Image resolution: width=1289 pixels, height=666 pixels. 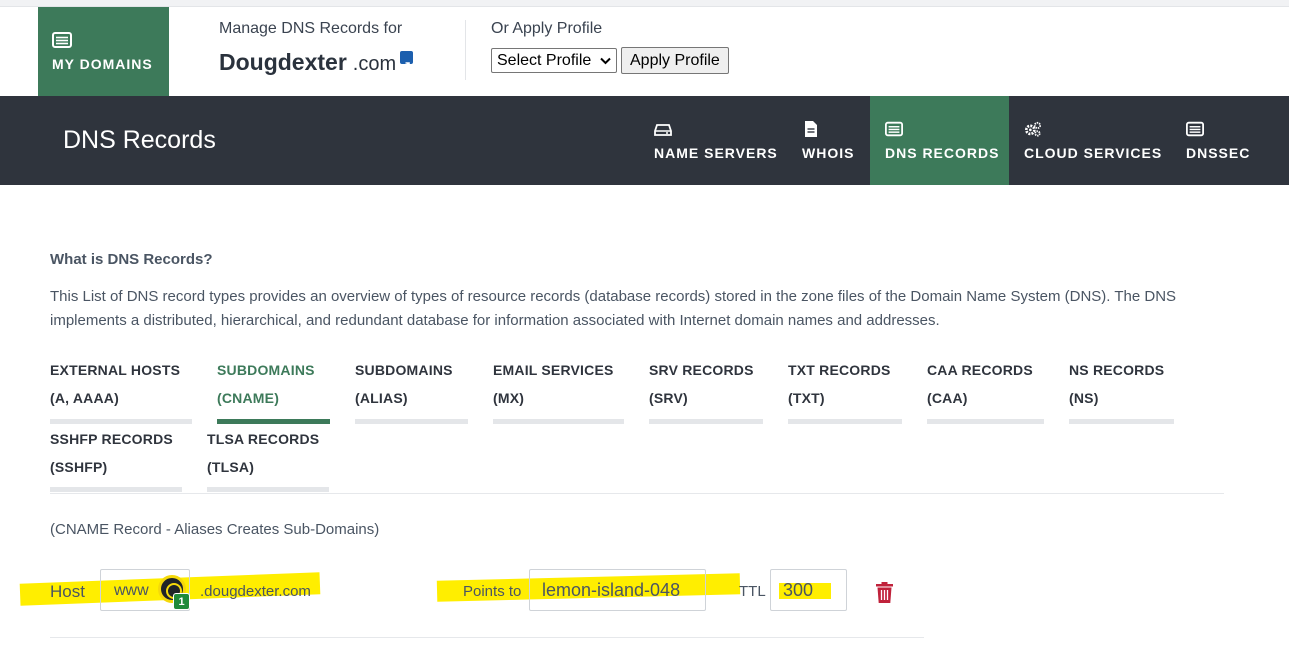 I want to click on nav-name-servers: NAME SERVERS, so click(x=708, y=140).